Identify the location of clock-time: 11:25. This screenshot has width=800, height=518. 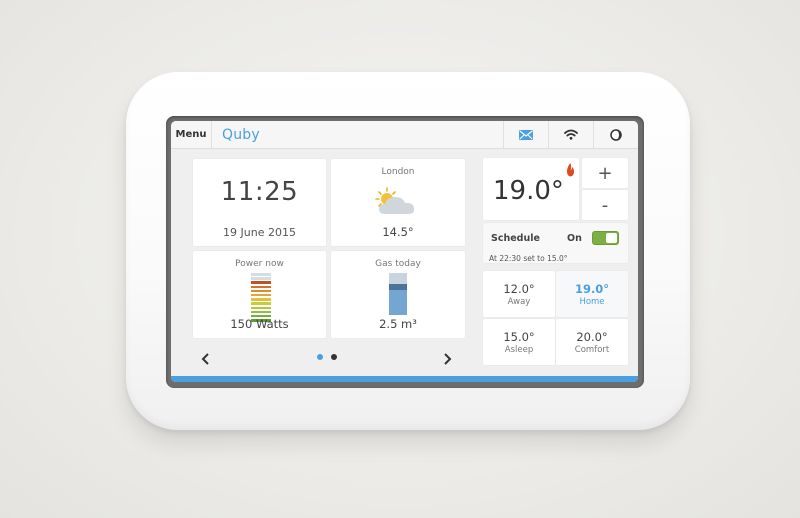
(259, 192).